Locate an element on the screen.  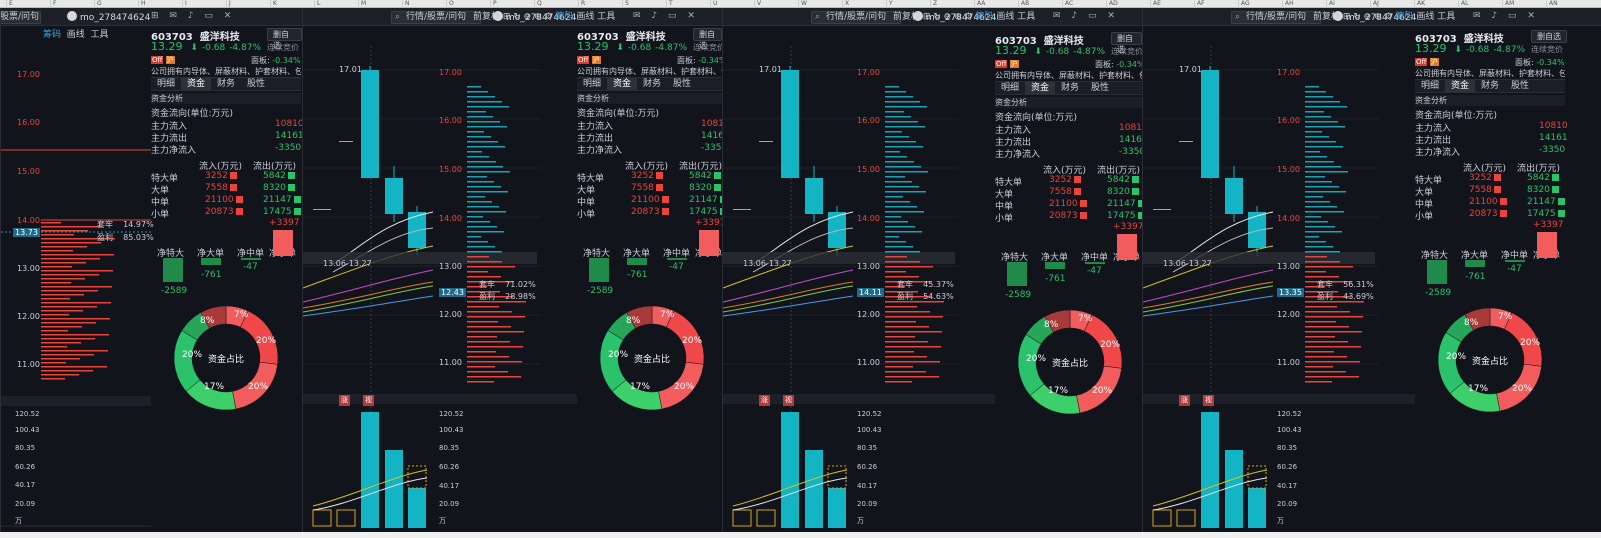
price-tick: 11.00 is located at coordinates (28, 364).